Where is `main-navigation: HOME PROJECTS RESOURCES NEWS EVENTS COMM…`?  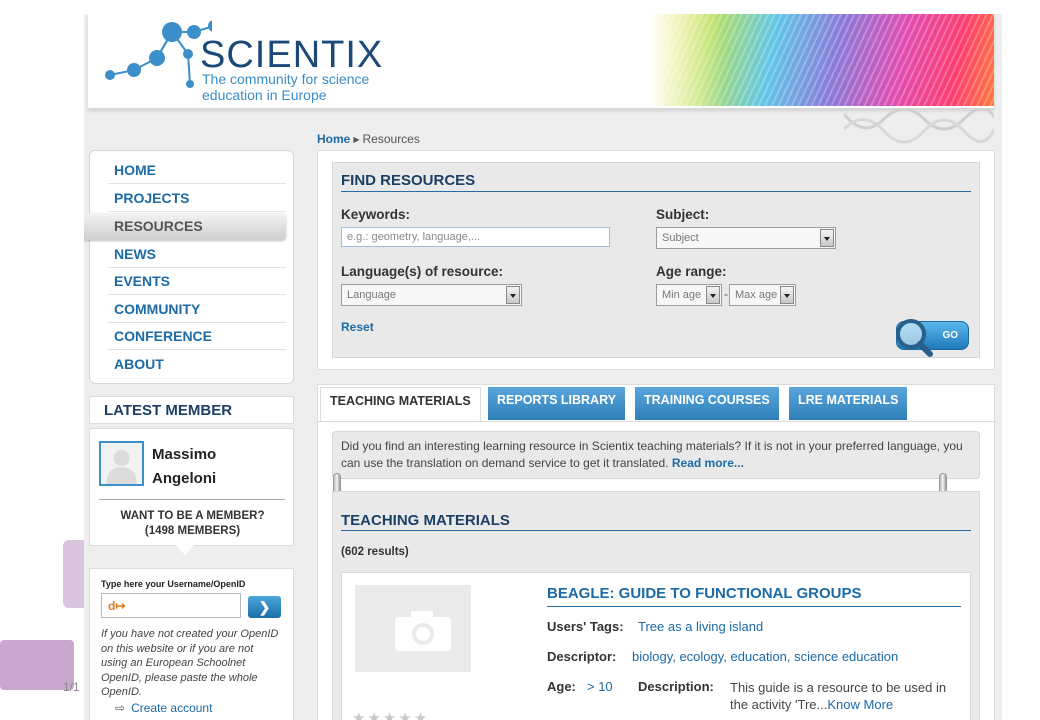
main-navigation: HOME PROJECTS RESOURCES NEWS EVENTS COMM… is located at coordinates (189, 267).